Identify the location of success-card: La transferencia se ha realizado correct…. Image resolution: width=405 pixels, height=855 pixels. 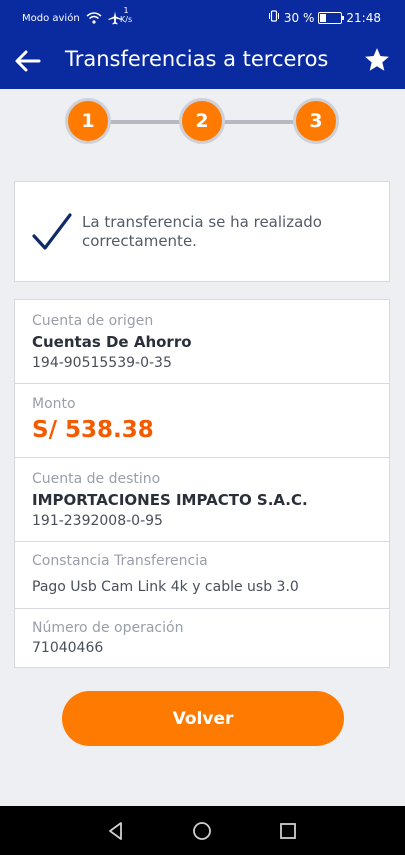
(202, 231).